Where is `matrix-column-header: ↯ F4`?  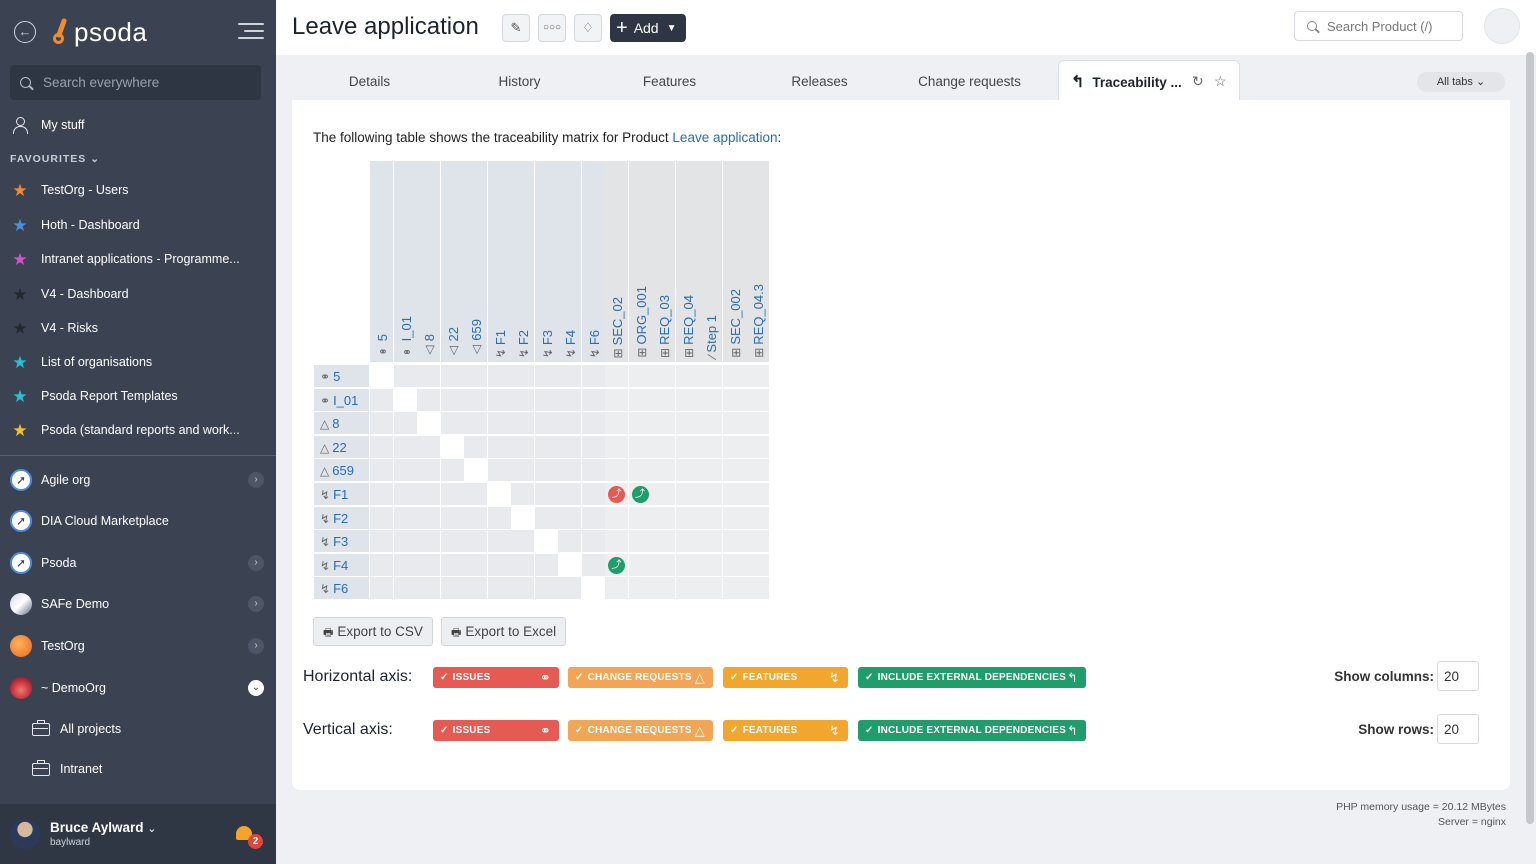
matrix-column-header: ↯ F4 is located at coordinates (569, 261).